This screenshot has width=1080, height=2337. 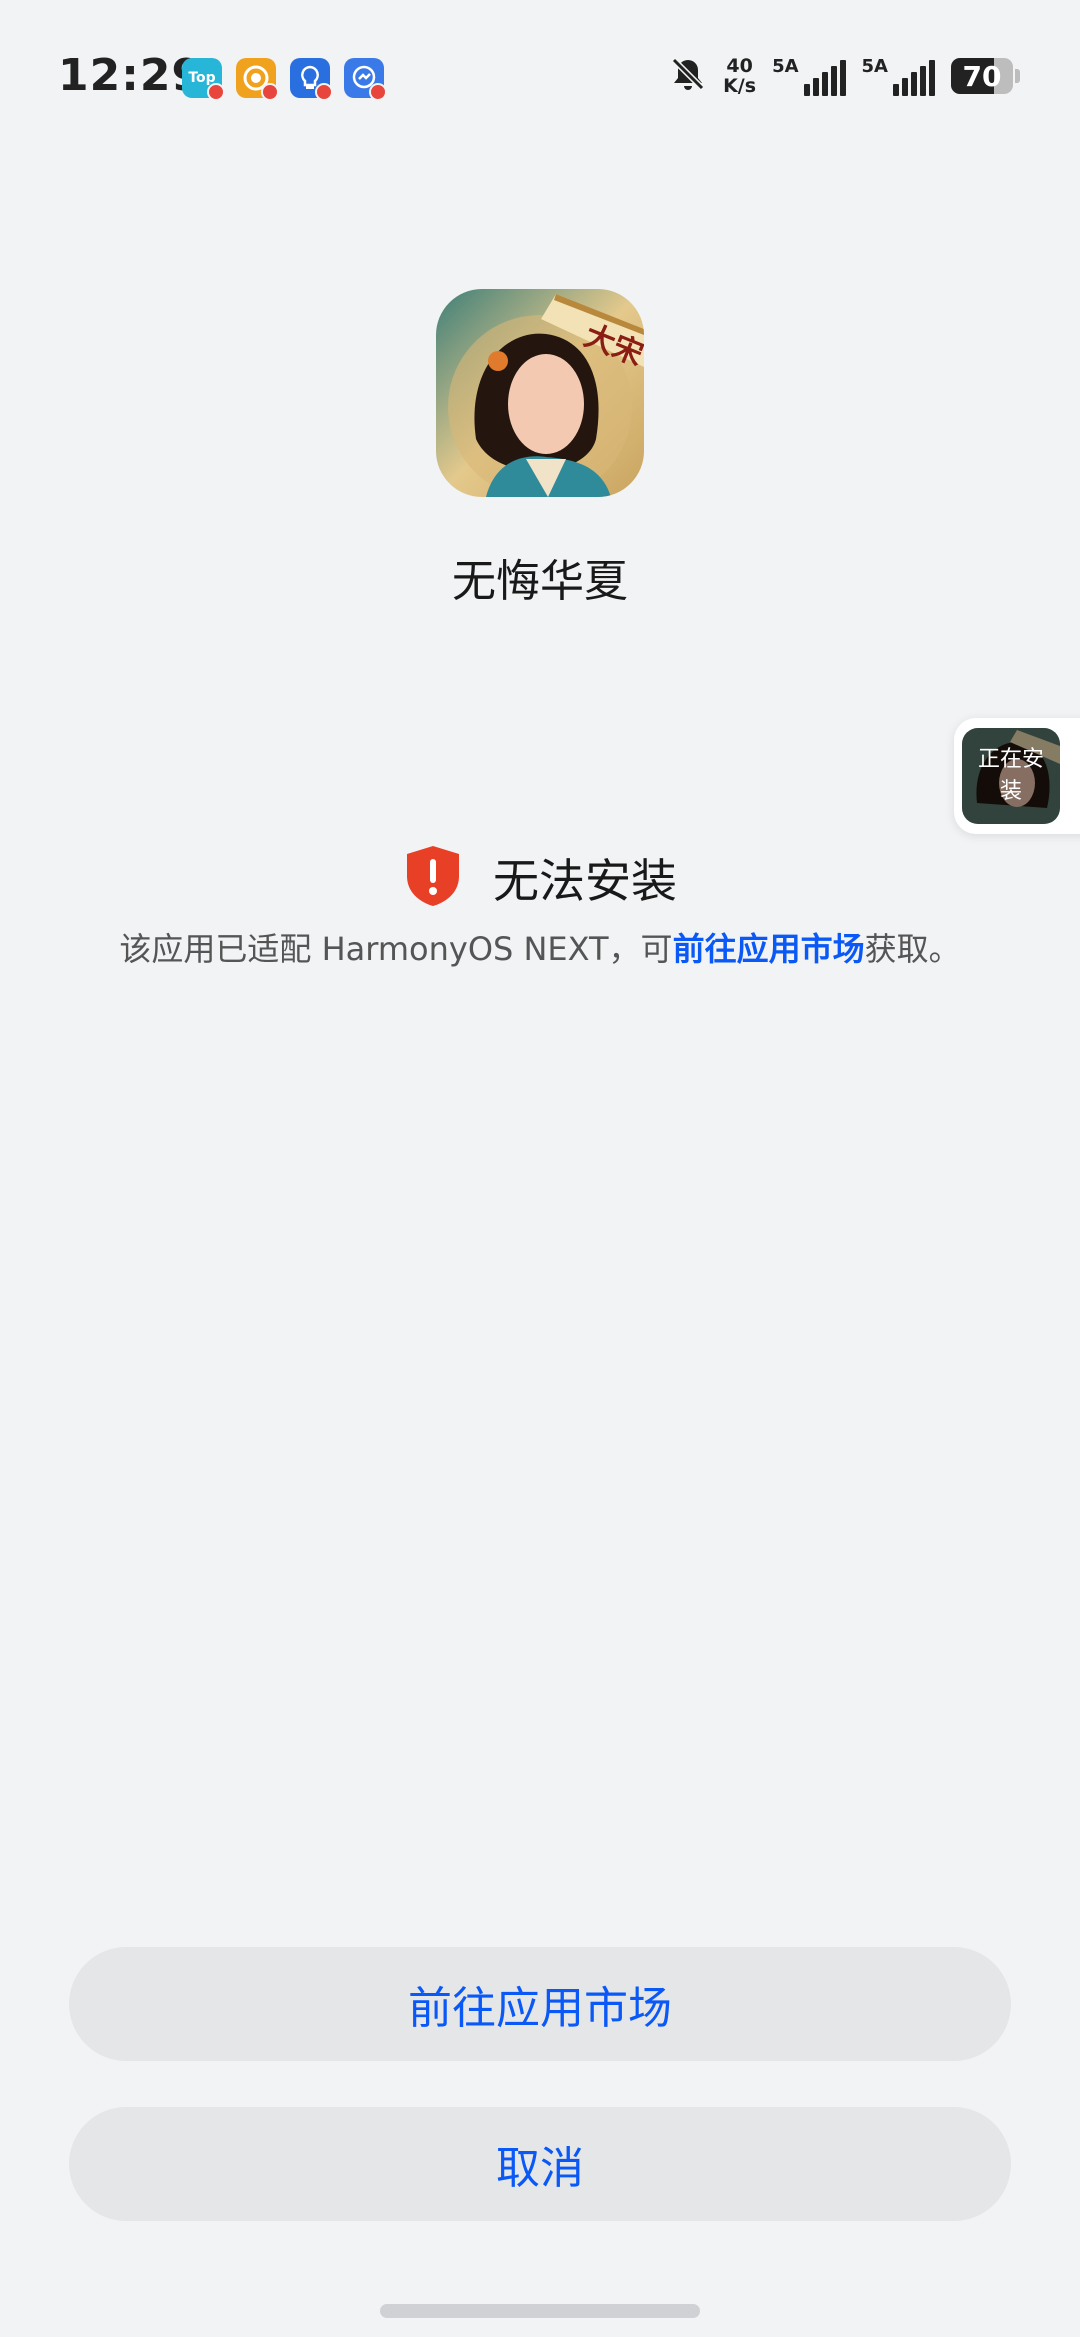 What do you see at coordinates (203, 79) in the screenshot?
I see `top-app-icon: Top` at bounding box center [203, 79].